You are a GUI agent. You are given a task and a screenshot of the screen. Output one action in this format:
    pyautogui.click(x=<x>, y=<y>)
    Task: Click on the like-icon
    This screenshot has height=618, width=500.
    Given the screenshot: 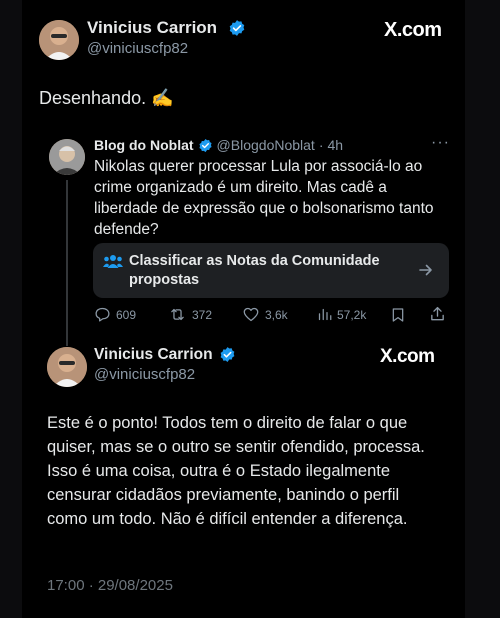 What is the action you would take?
    pyautogui.click(x=251, y=314)
    